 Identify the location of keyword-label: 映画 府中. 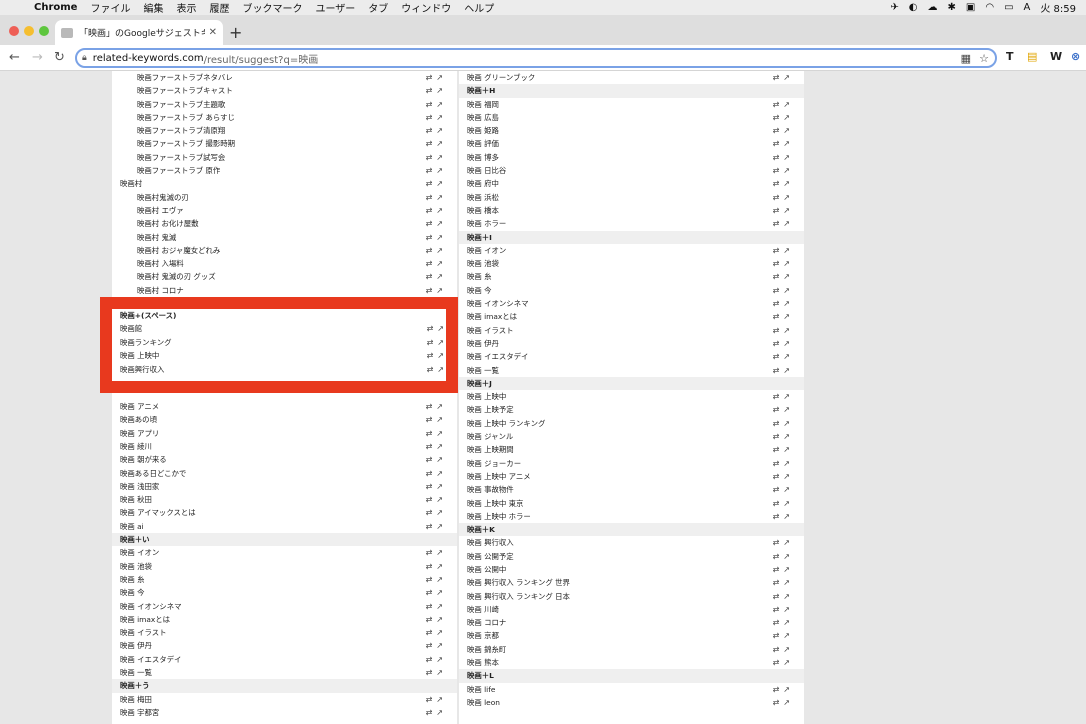
(483, 183).